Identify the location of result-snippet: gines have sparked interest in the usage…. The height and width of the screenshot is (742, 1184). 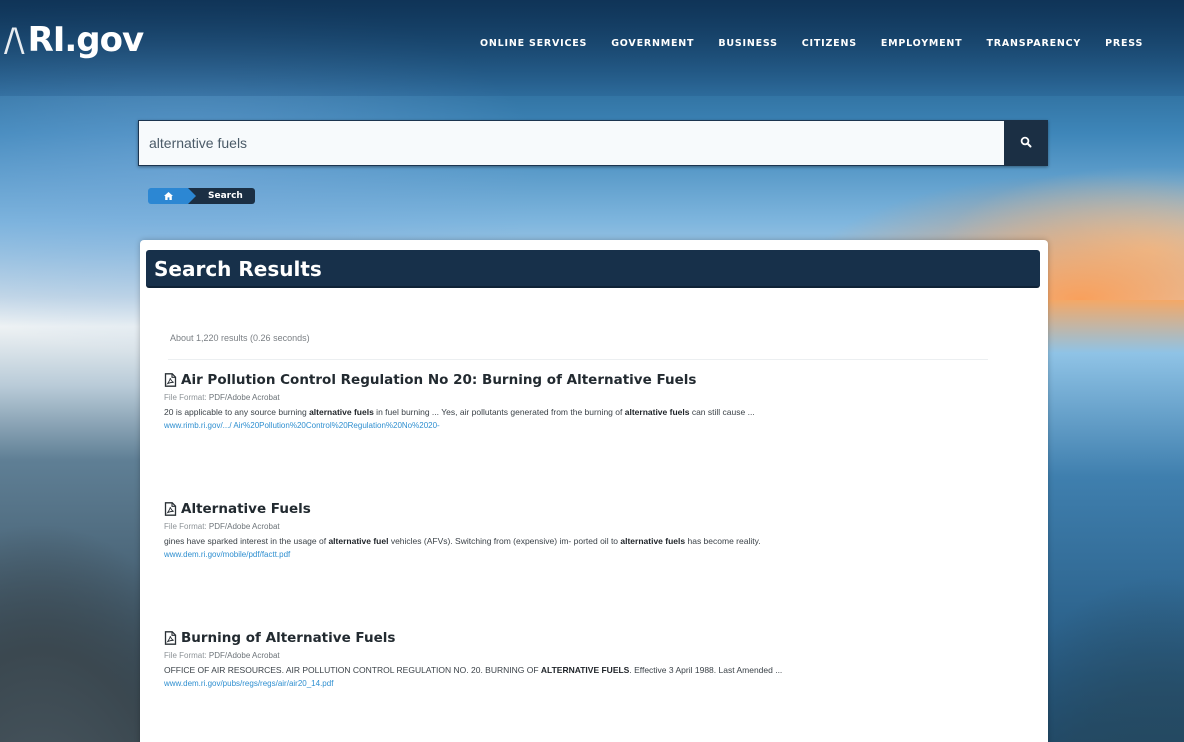
(594, 541).